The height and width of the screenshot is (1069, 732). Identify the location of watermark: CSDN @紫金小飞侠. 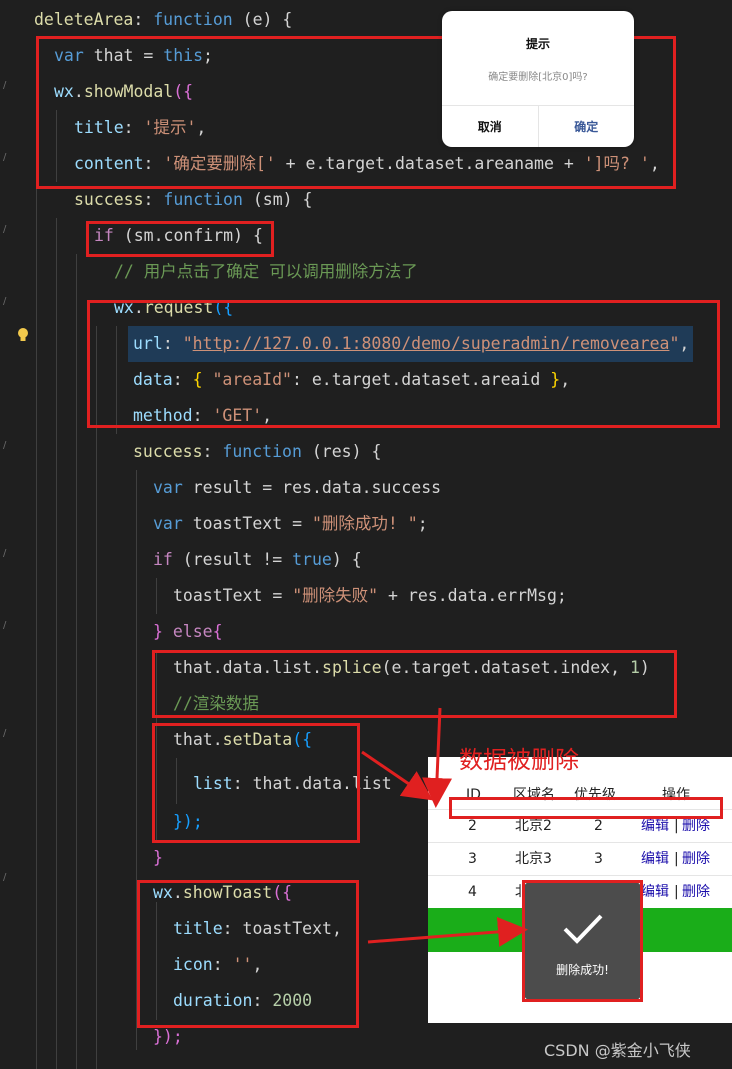
(617, 1050).